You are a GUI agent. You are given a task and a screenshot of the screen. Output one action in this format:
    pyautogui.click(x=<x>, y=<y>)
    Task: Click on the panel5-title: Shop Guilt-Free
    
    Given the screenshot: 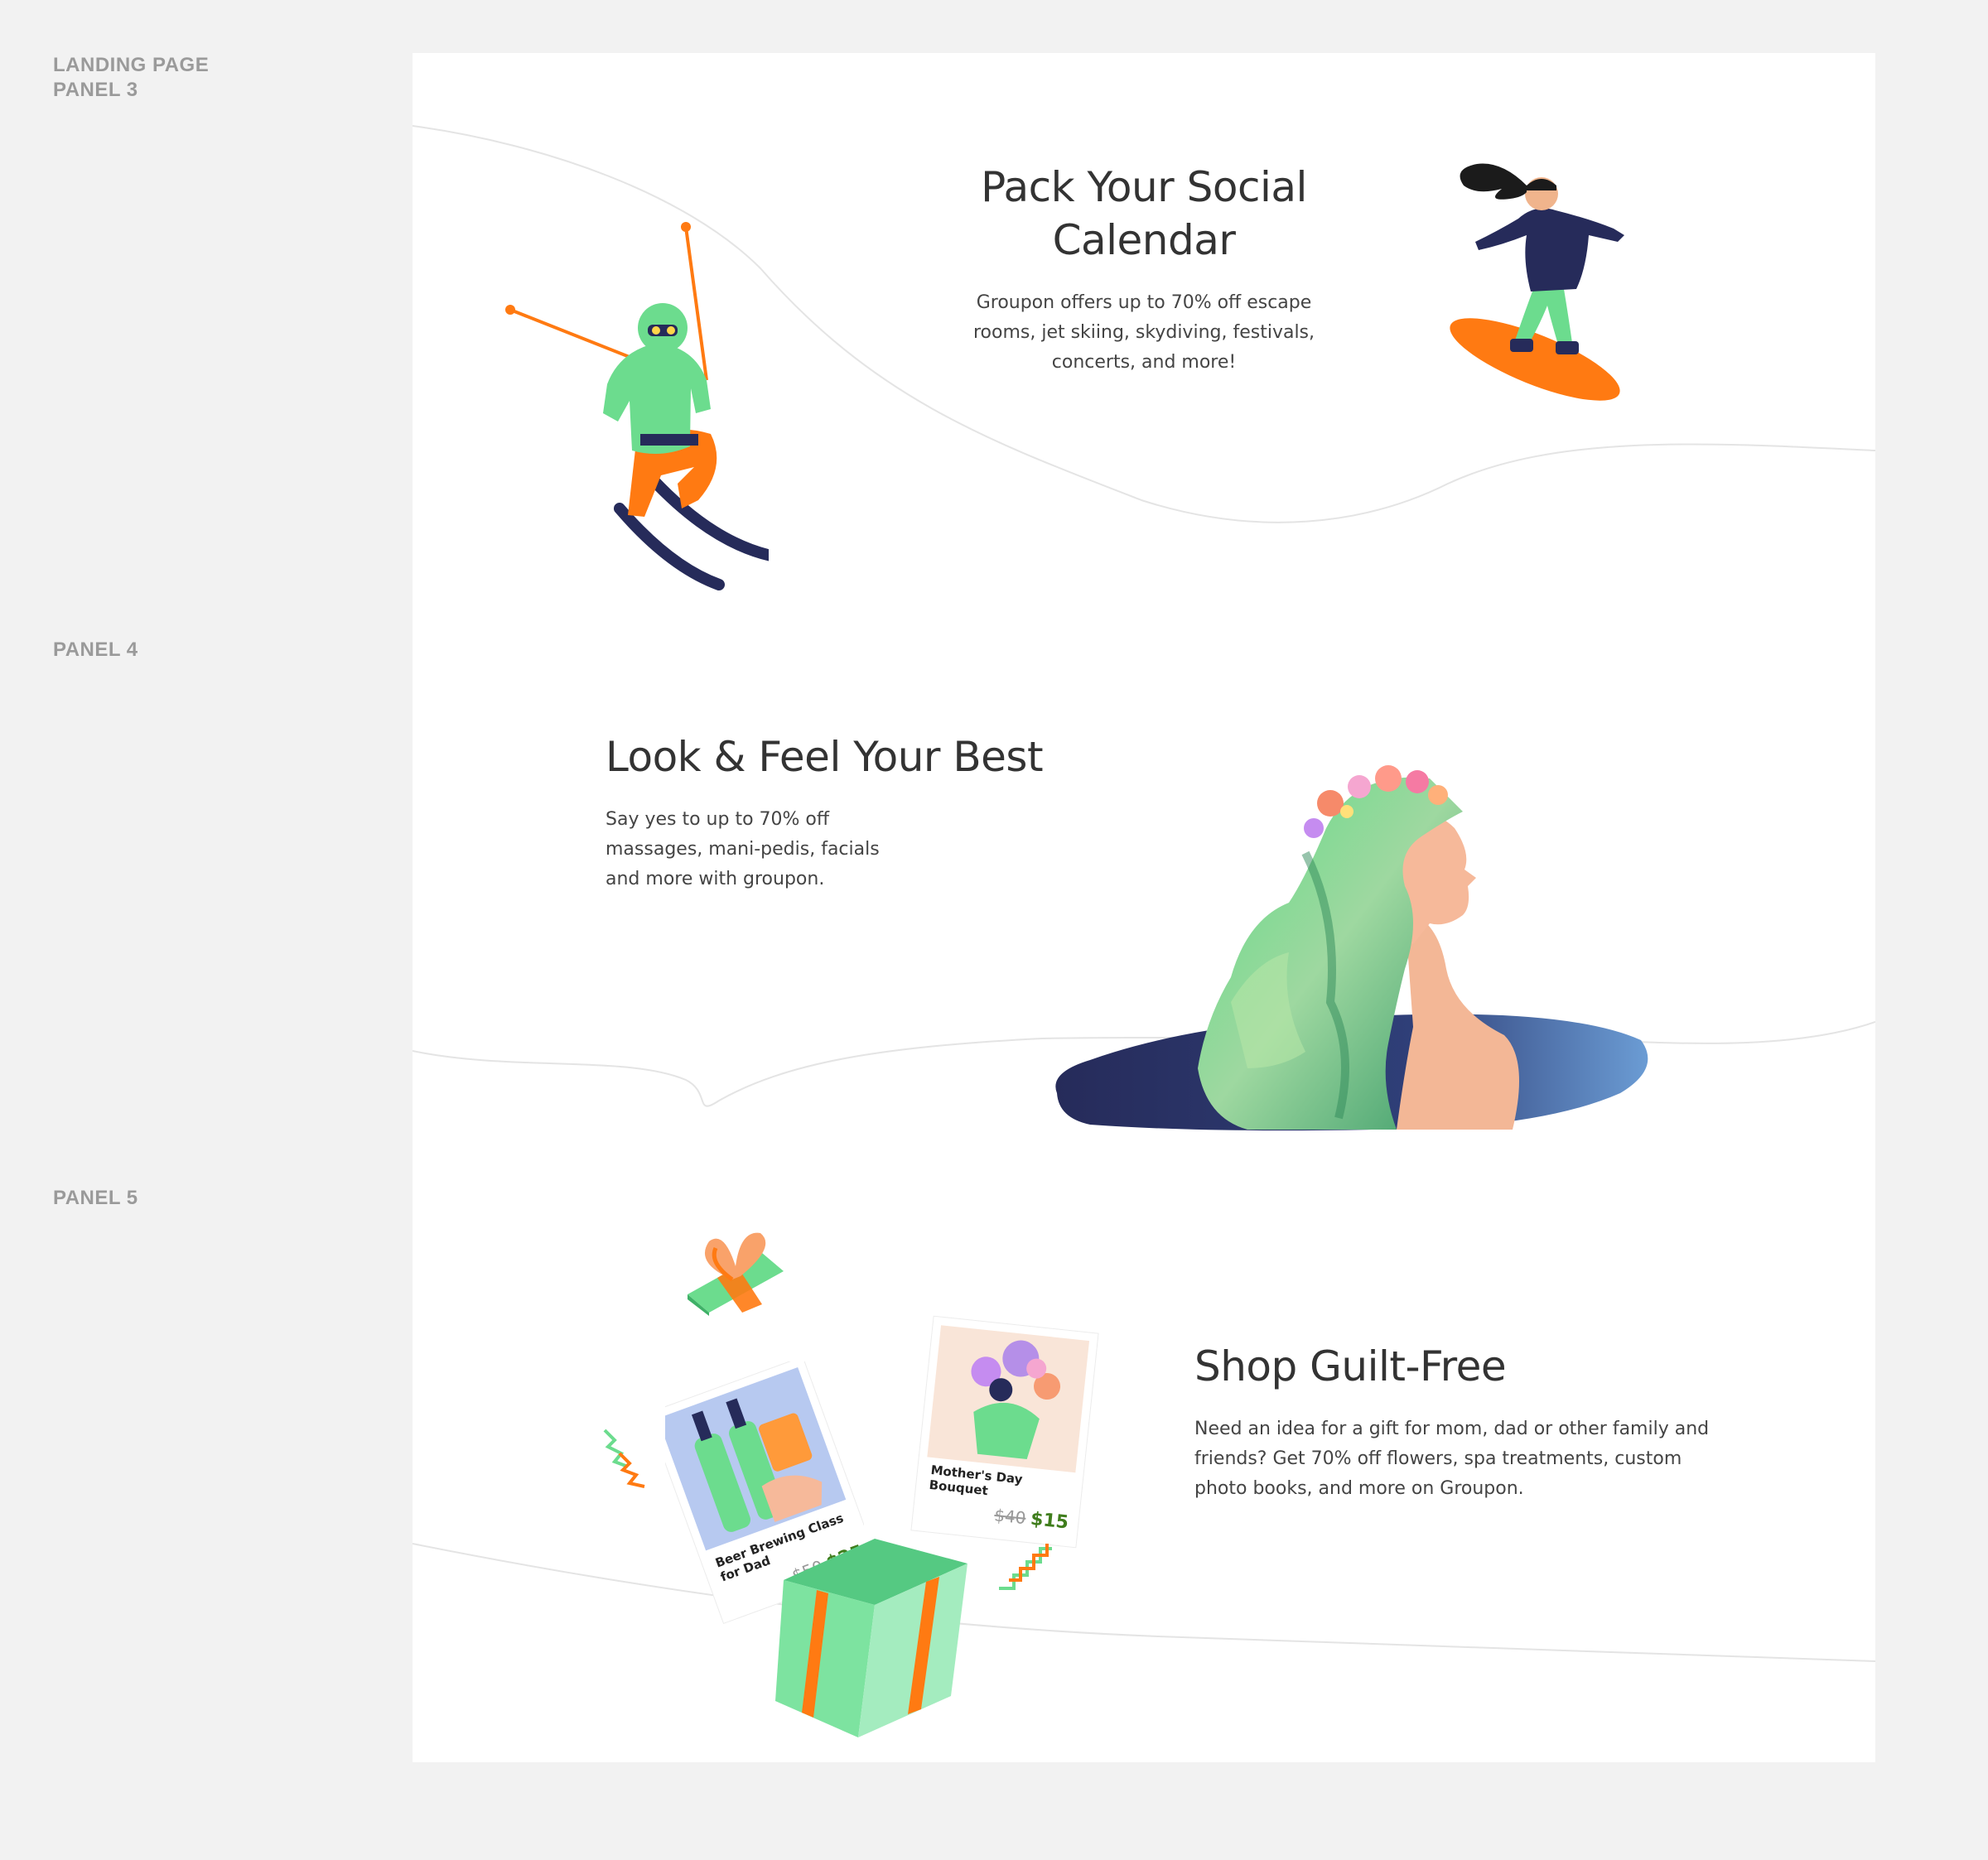 What is the action you would take?
    pyautogui.click(x=1350, y=1366)
    